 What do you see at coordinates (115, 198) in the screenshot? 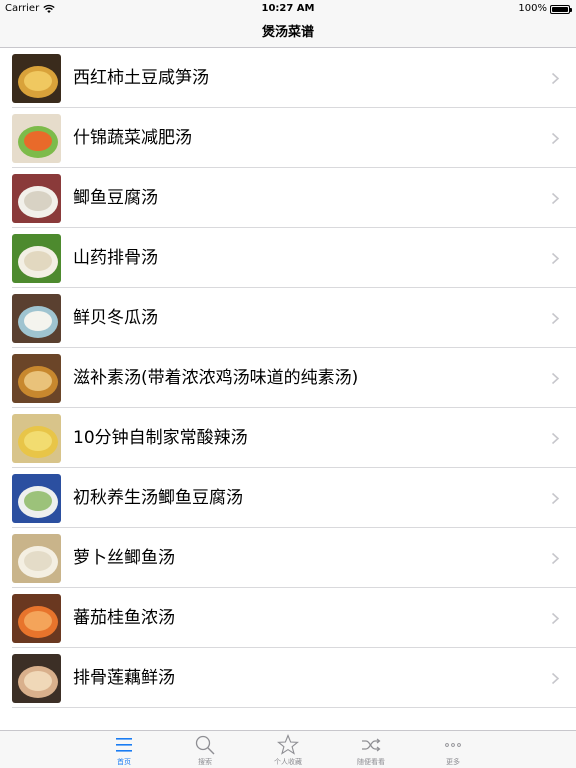
I see `recipe-title: 鲫鱼豆腐汤` at bounding box center [115, 198].